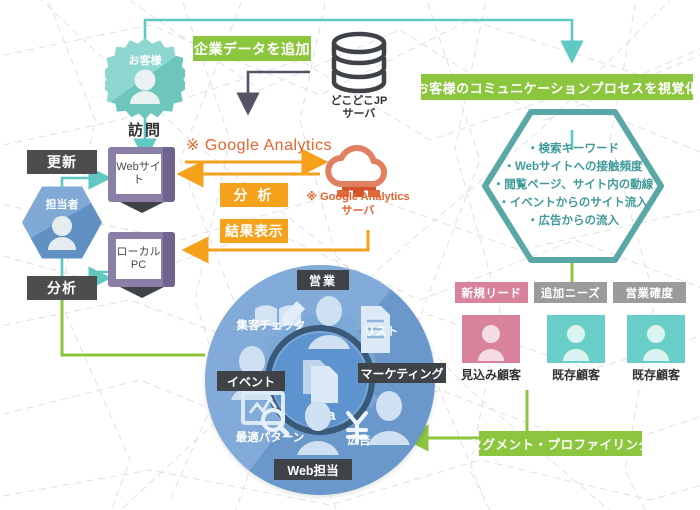  What do you see at coordinates (573, 149) in the screenshot?
I see `insight-item: ・検索キーワード` at bounding box center [573, 149].